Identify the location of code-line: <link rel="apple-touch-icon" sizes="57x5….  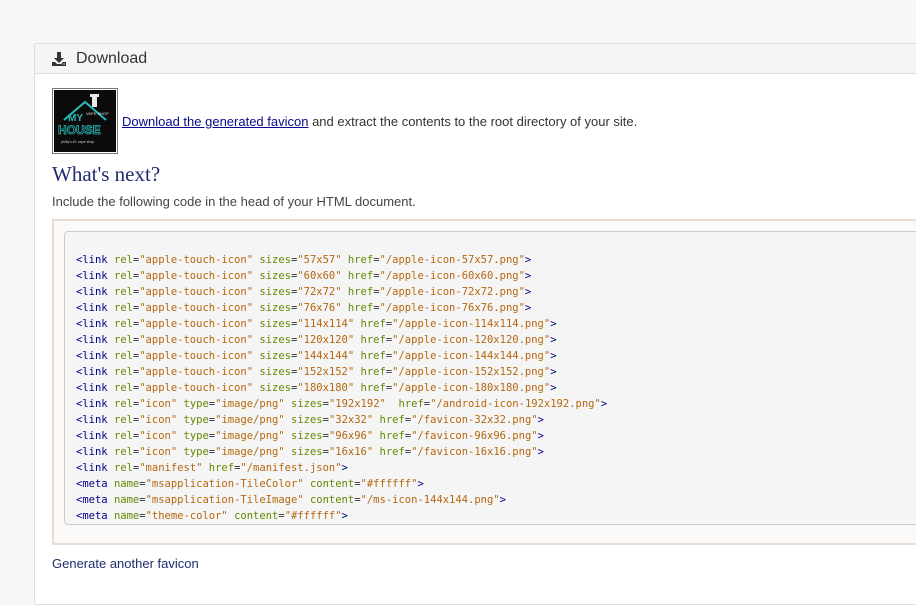
(304, 260).